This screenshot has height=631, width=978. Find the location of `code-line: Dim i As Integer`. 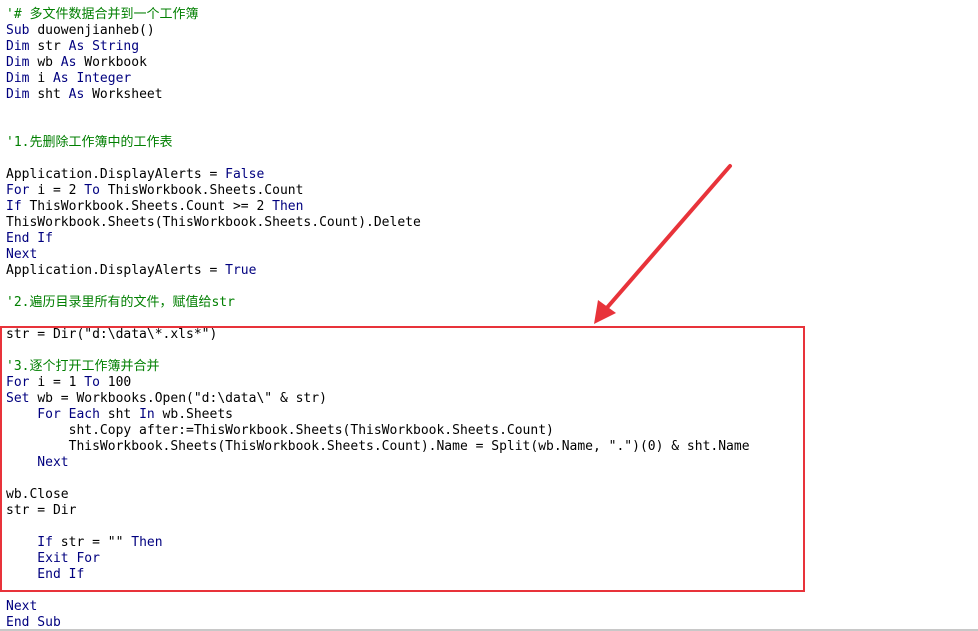

code-line: Dim i As Integer is located at coordinates (378, 79).